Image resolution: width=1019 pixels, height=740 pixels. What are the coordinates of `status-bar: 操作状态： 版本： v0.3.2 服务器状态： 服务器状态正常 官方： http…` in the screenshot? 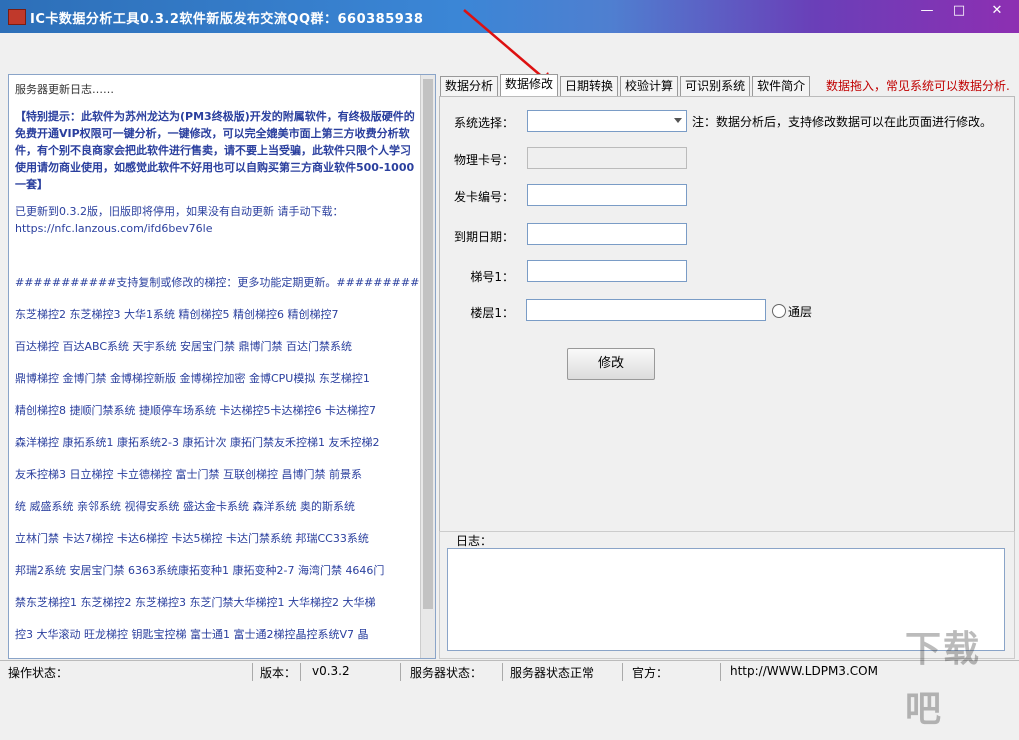 It's located at (509, 672).